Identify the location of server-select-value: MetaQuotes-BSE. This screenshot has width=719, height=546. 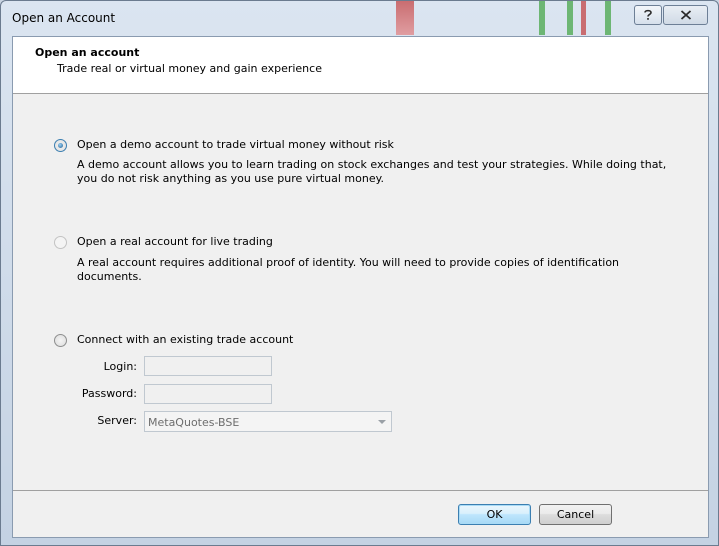
(194, 422).